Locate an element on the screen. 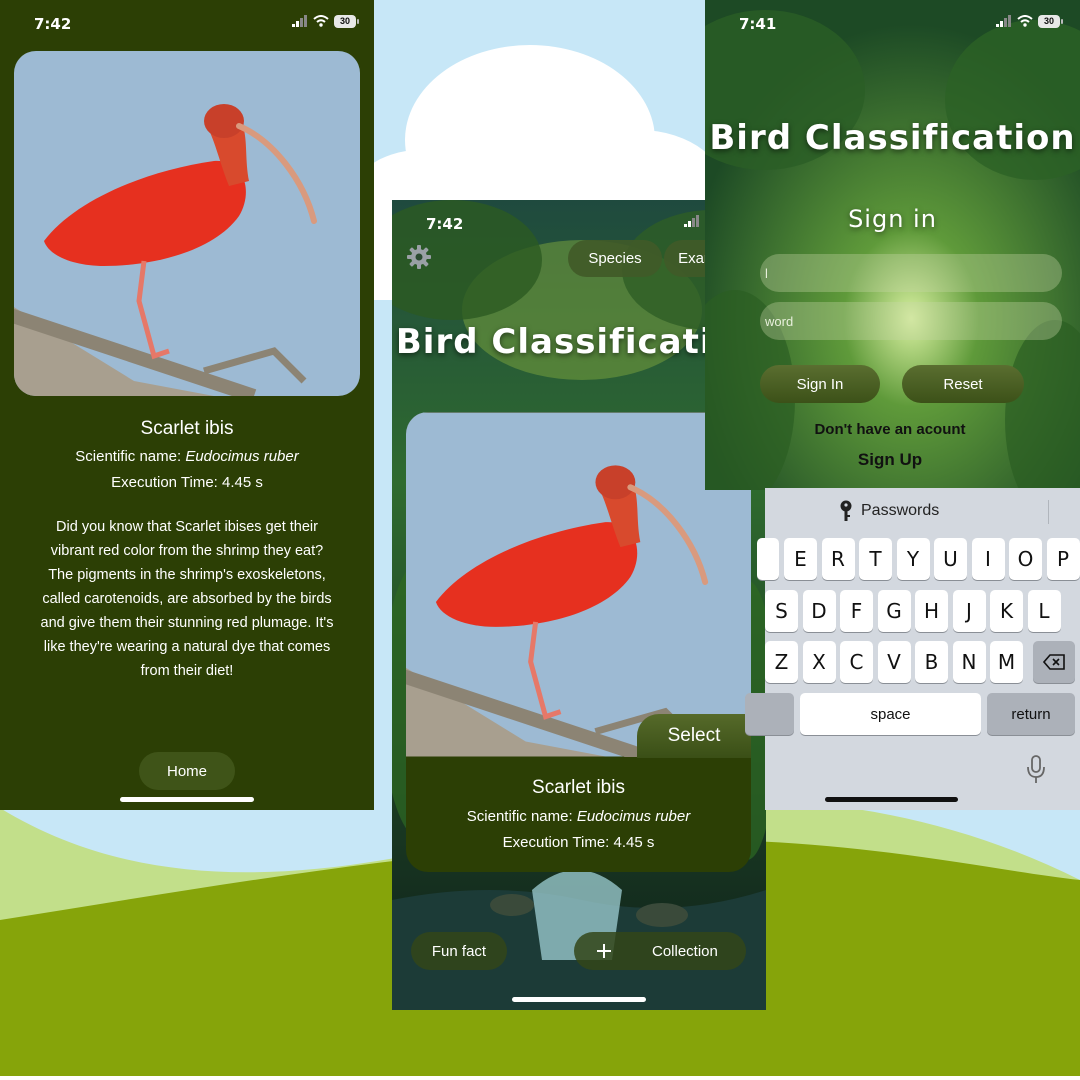 The height and width of the screenshot is (1080, 1080). reset-button: Reset is located at coordinates (963, 384).